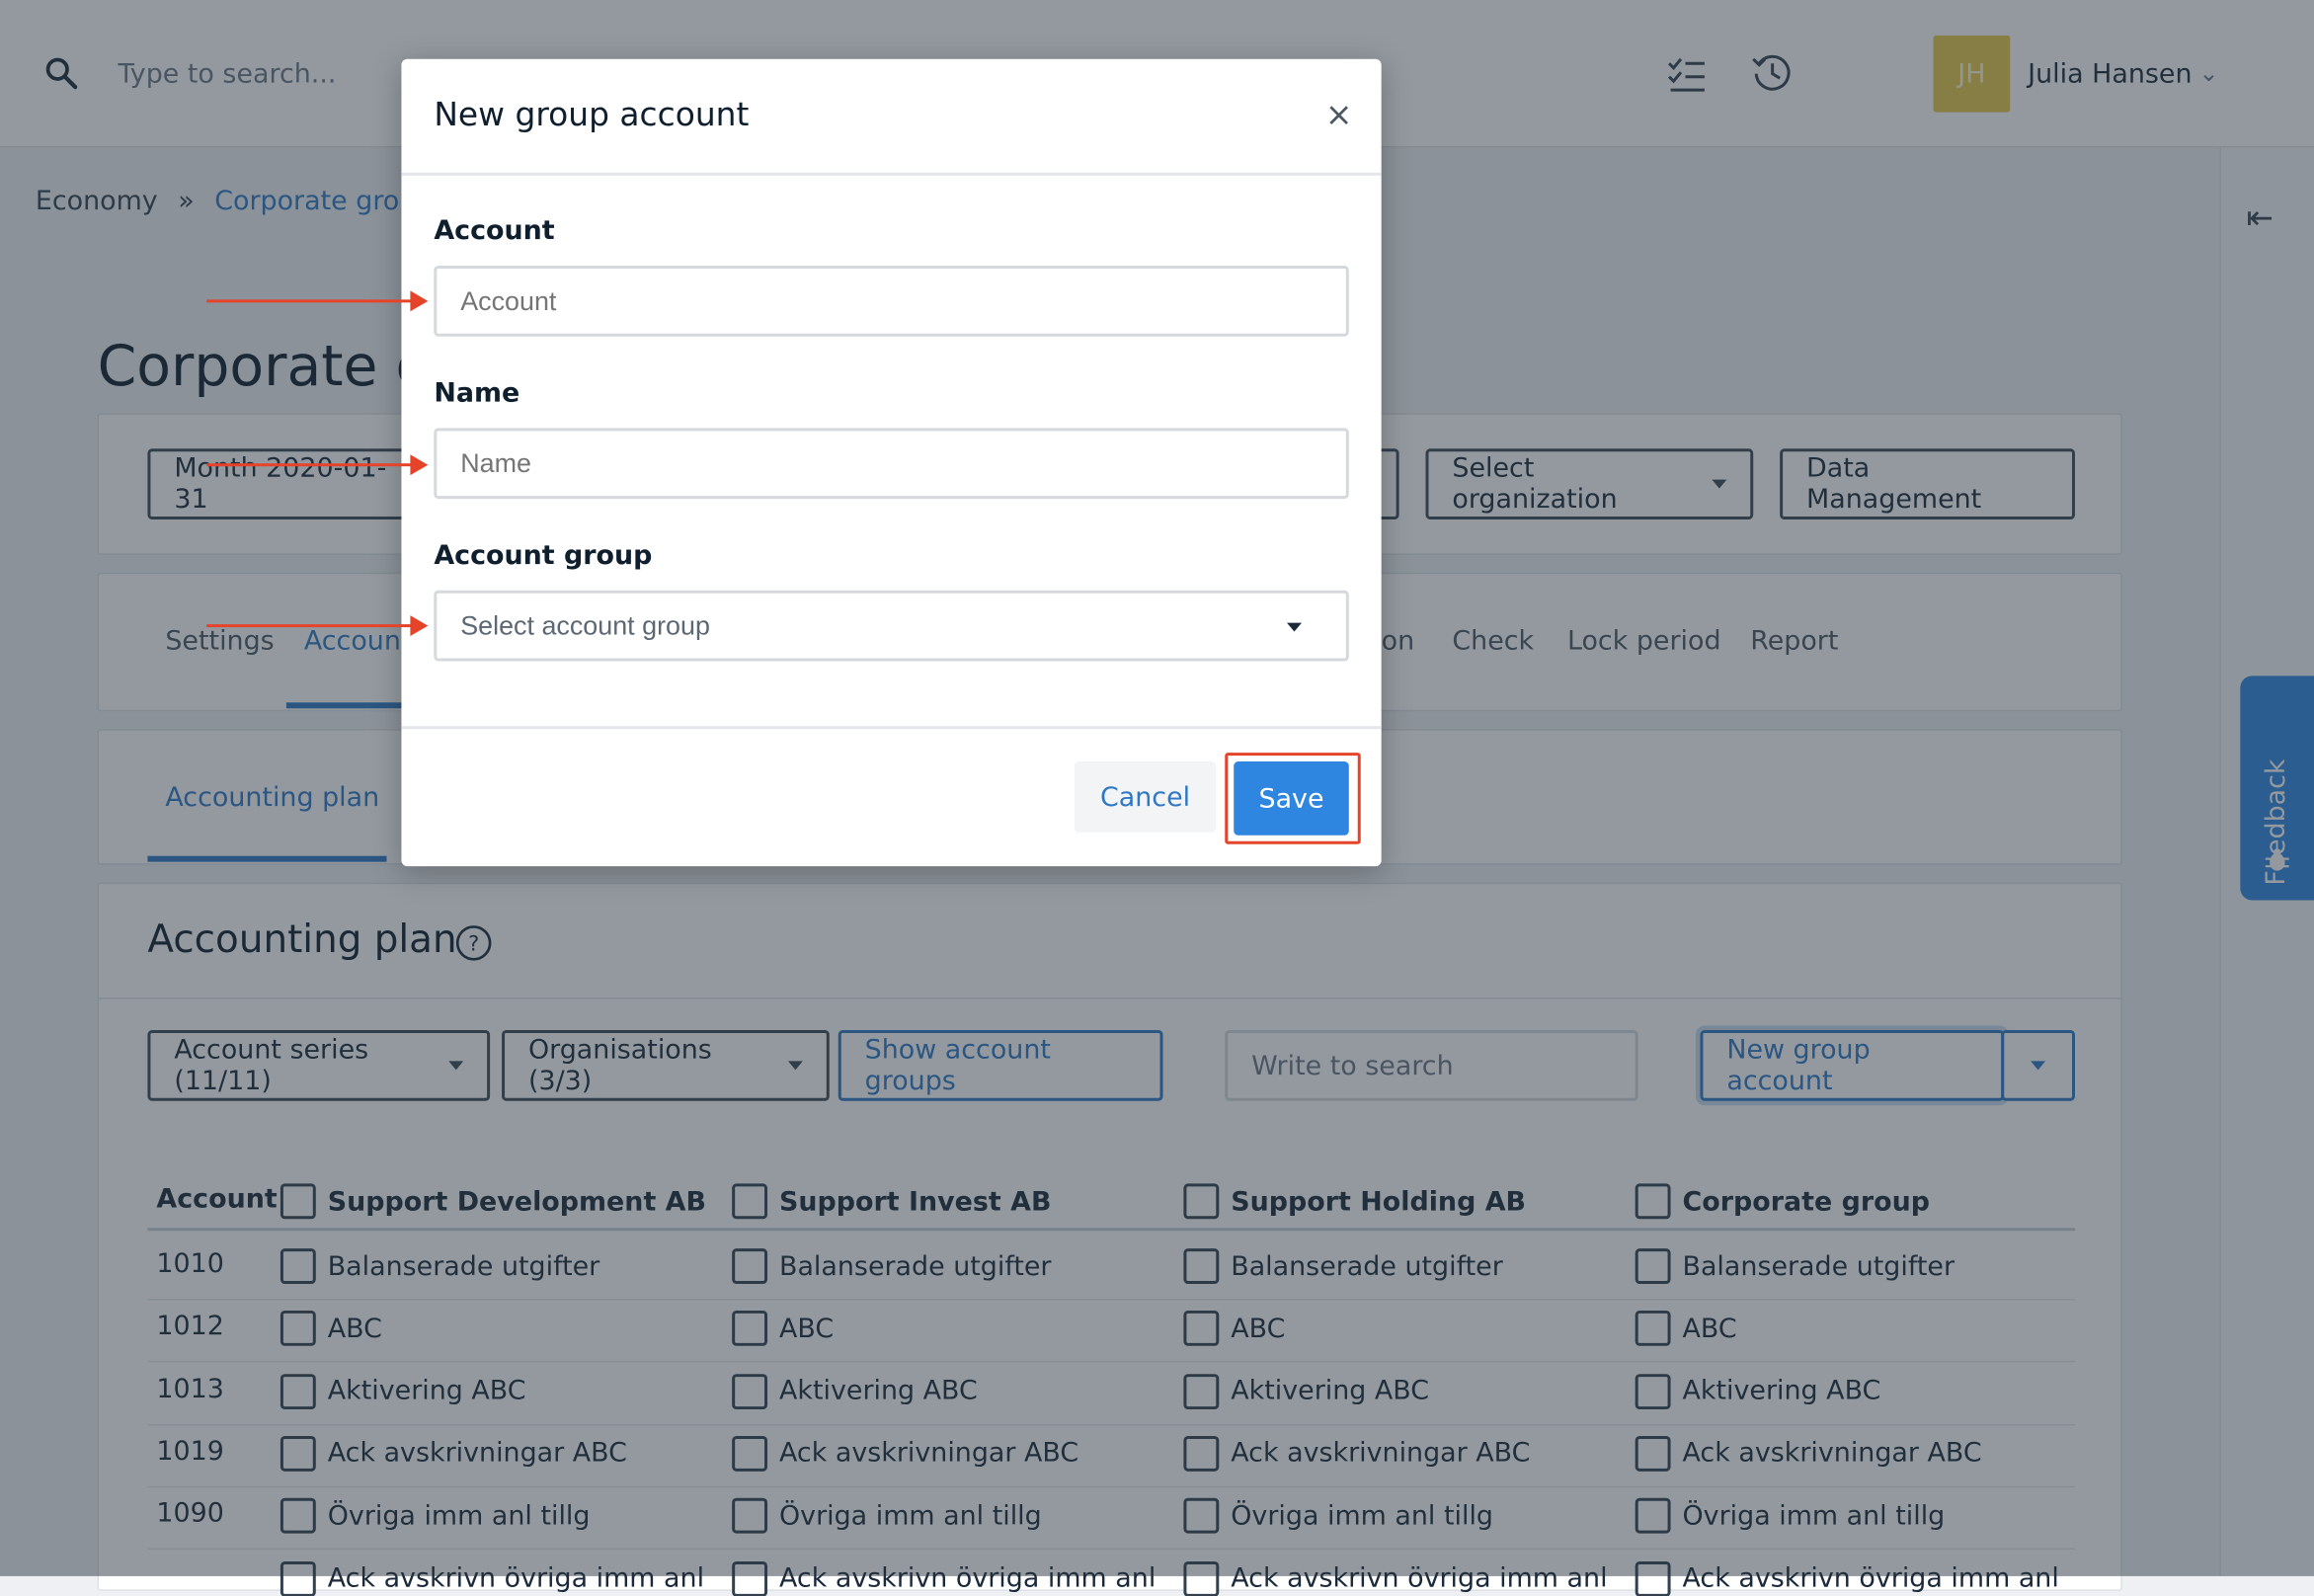  What do you see at coordinates (494, 231) in the screenshot?
I see `account-field-label: Account` at bounding box center [494, 231].